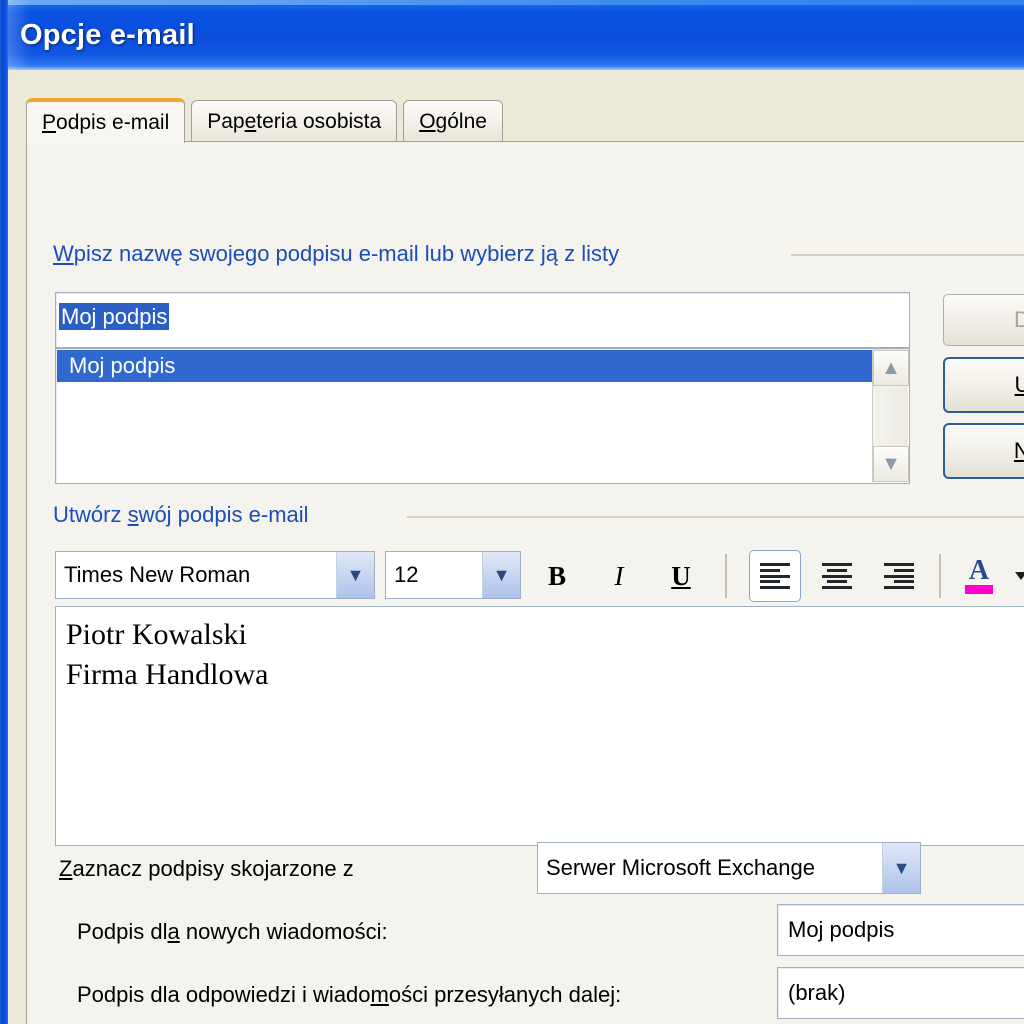 The image size is (1024, 1024). I want to click on new-messages-signature-label: Podpis dla nowych wiadomości:, so click(232, 931).